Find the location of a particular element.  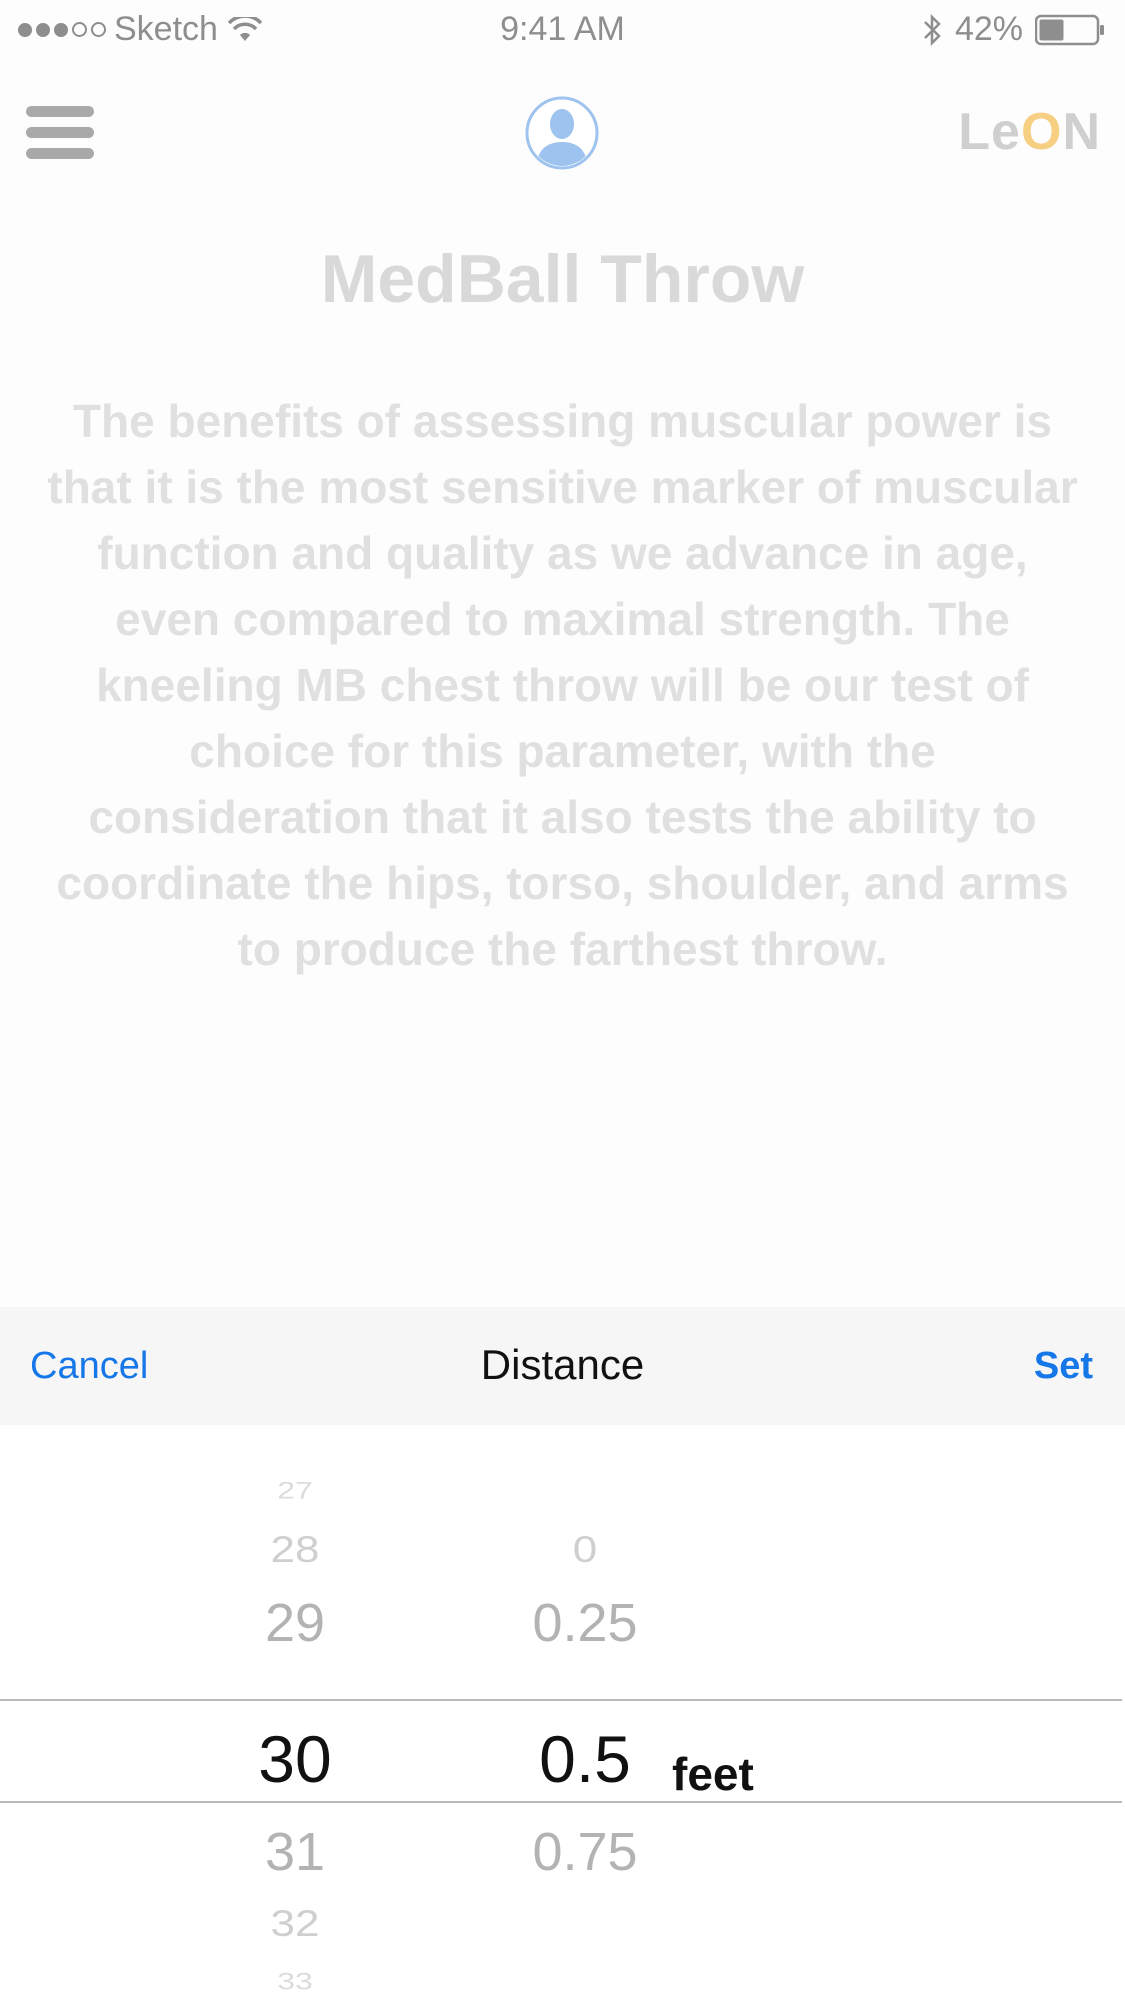

fraction-option: 0.75 is located at coordinates (585, 1852).